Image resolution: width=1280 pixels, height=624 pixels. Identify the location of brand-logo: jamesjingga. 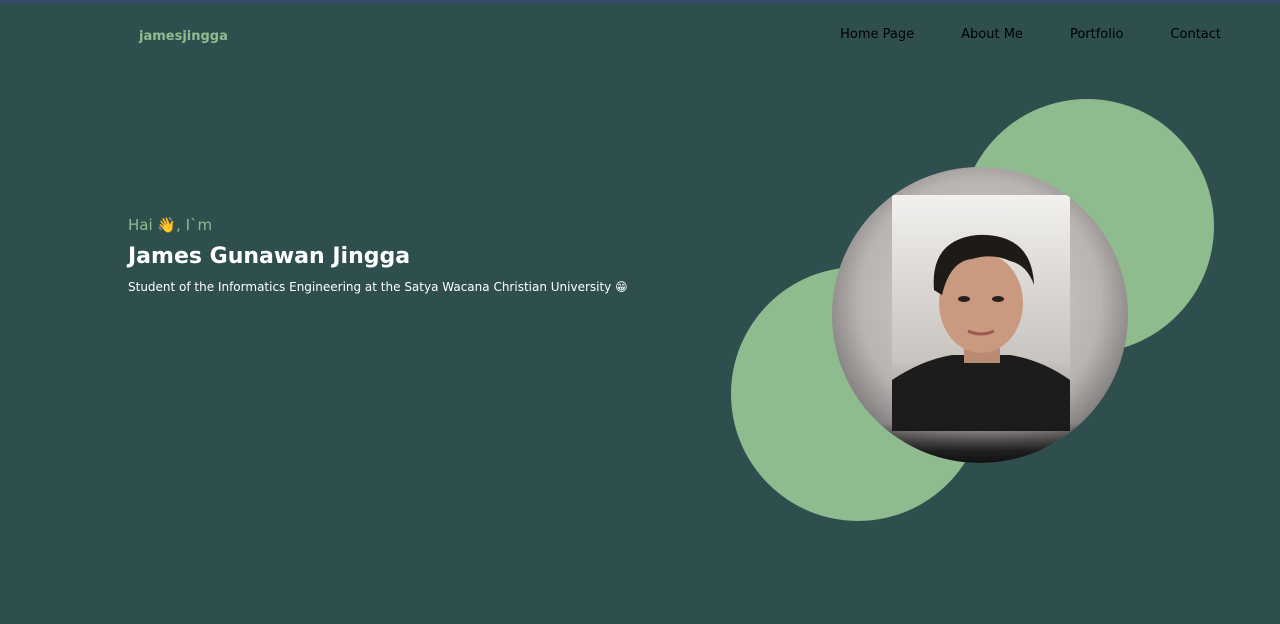
(183, 36).